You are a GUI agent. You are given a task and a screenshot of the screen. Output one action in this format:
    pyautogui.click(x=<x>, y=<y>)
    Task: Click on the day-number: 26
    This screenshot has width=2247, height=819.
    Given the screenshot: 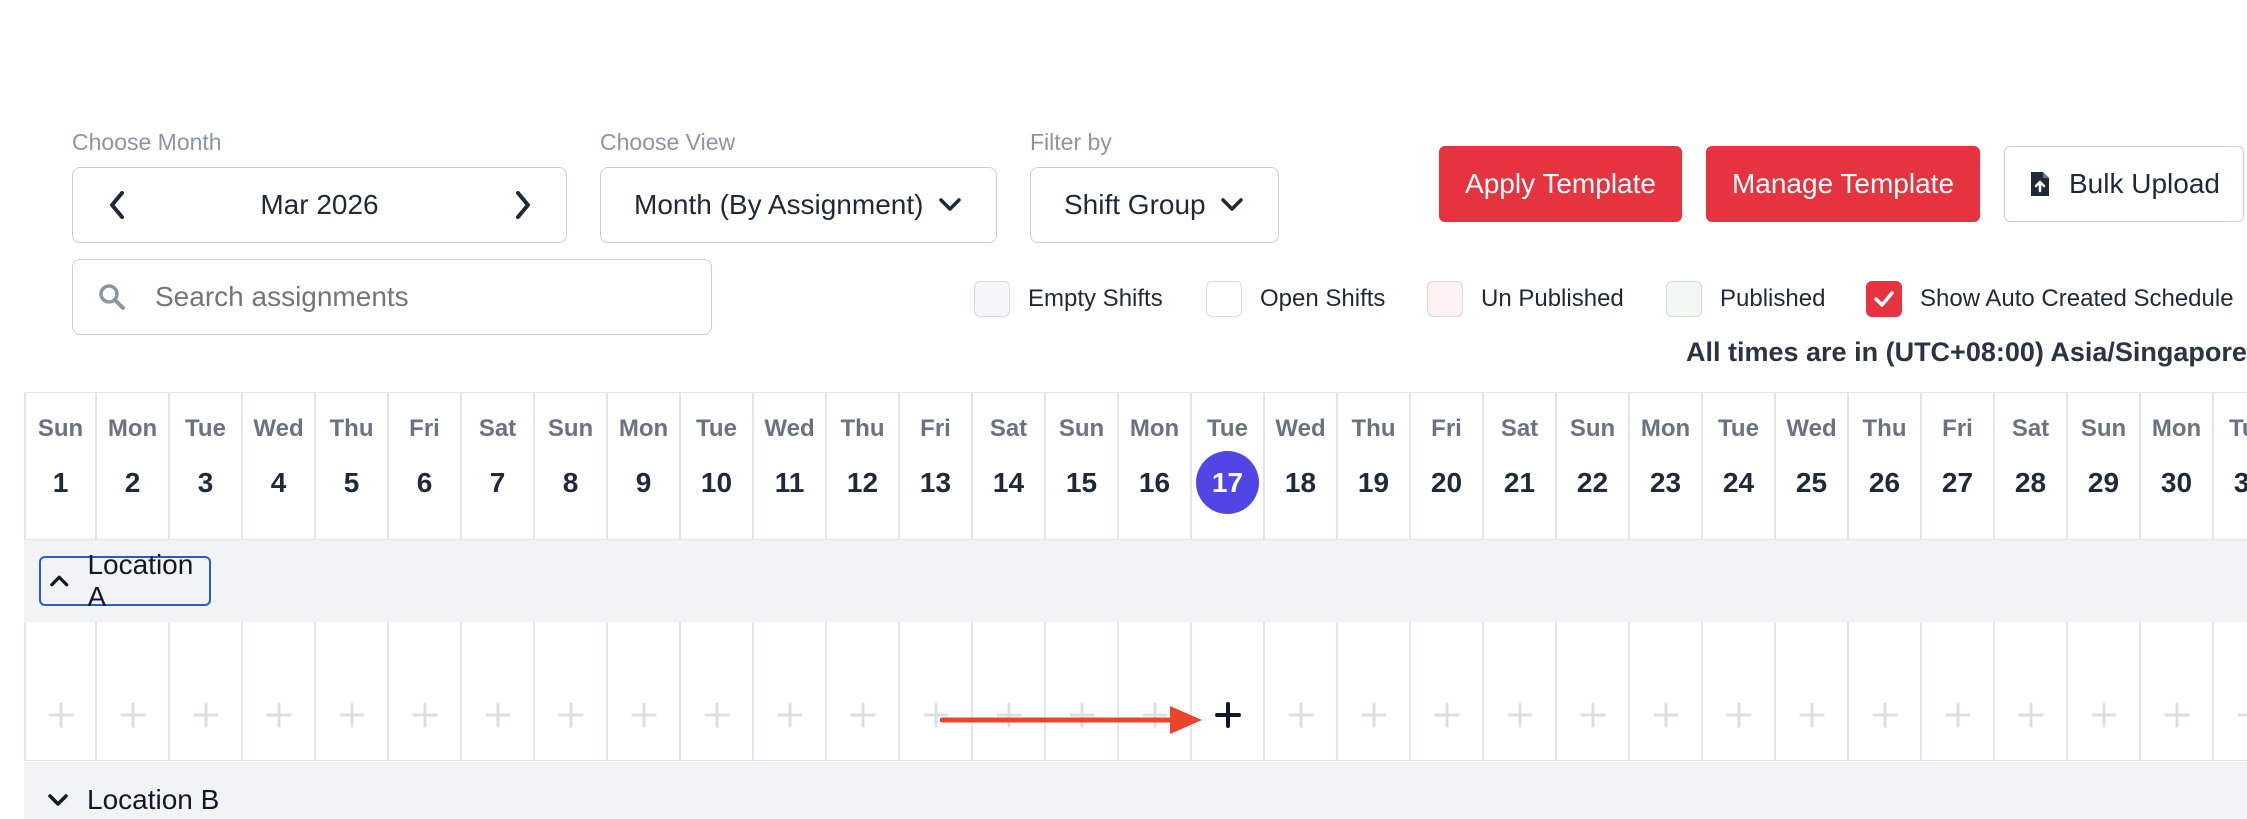 What is the action you would take?
    pyautogui.click(x=1884, y=482)
    